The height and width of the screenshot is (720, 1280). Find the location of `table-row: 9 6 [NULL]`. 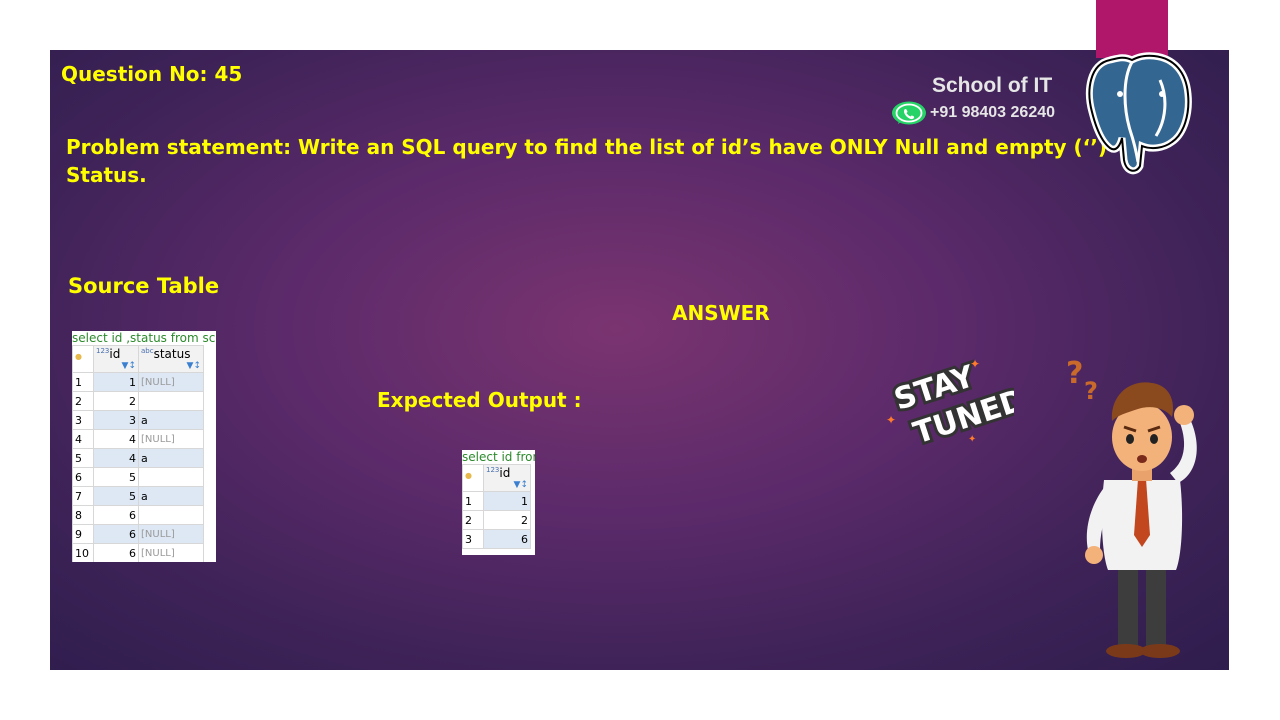

table-row: 9 6 [NULL] is located at coordinates (138, 534).